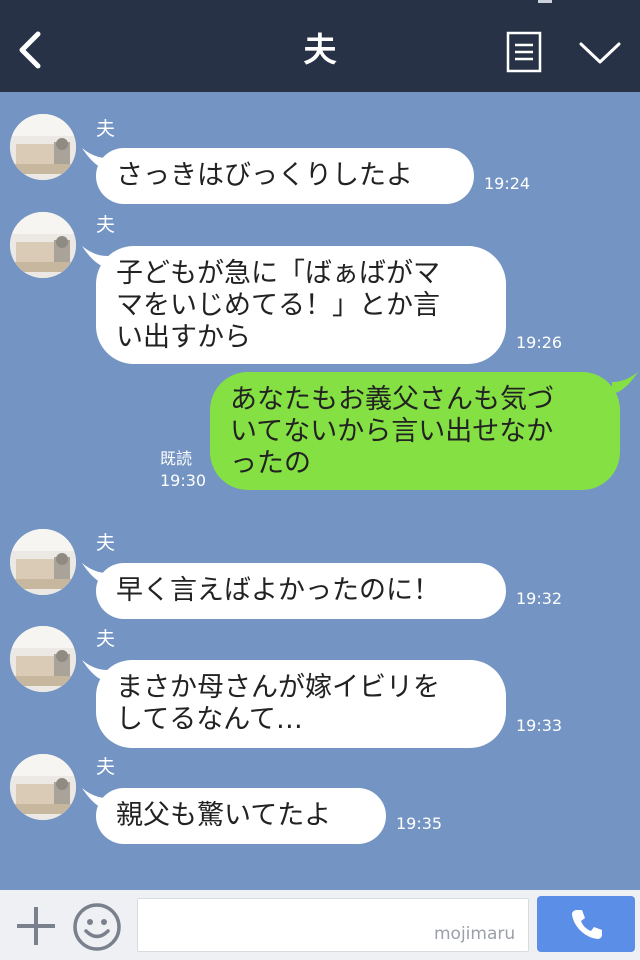 The height and width of the screenshot is (960, 640). I want to click on message-bubble: さっきはびっくりしたよ, so click(285, 176).